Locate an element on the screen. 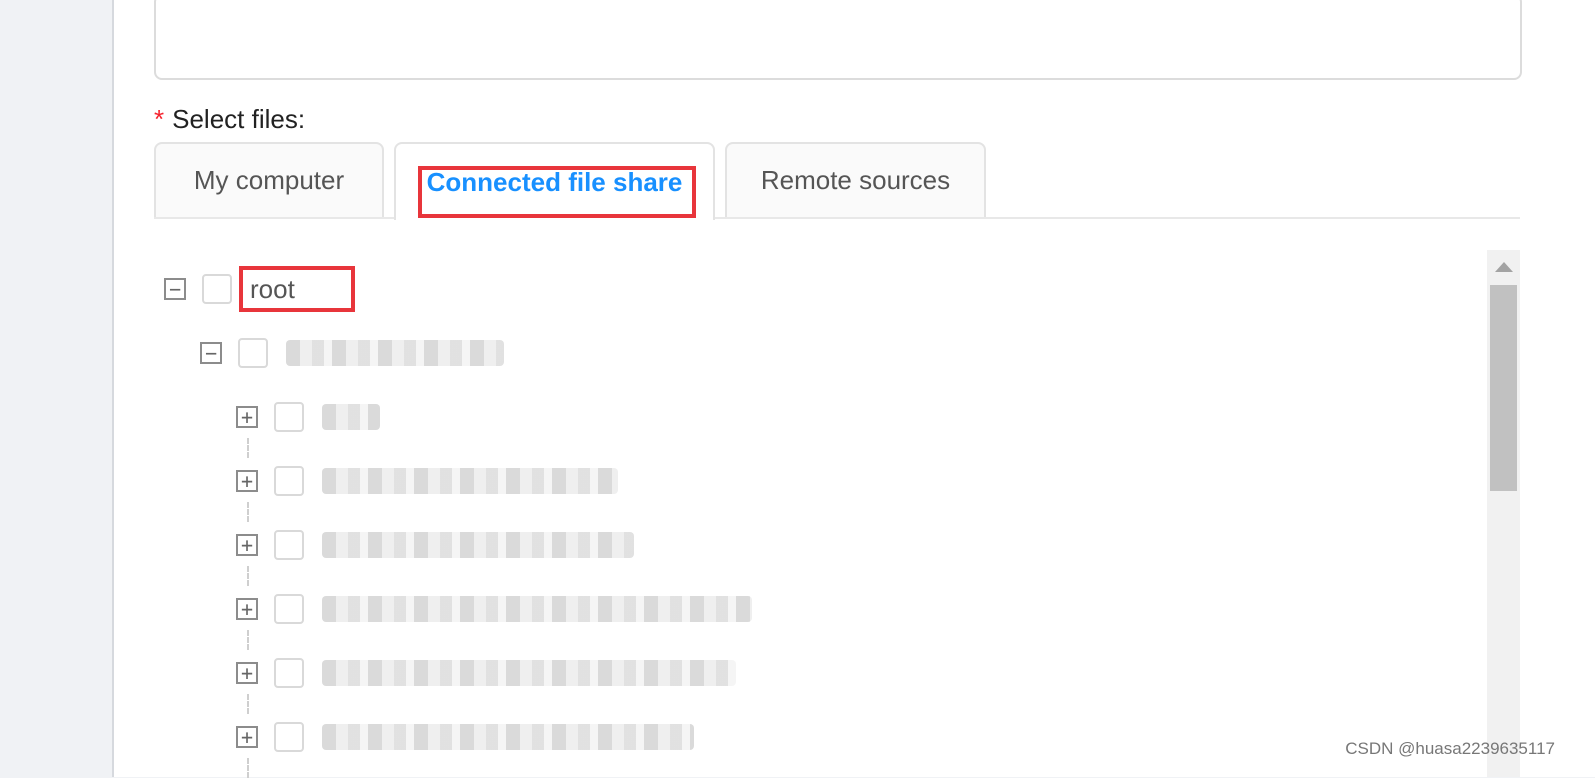 The image size is (1595, 778). tab-remote-sources: Remote sources is located at coordinates (855, 179).